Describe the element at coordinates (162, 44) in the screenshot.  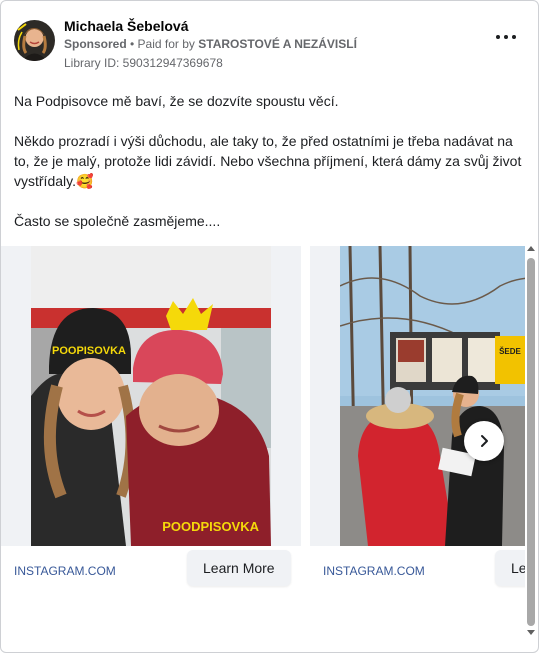
I see `paid-for-prefix: • Paid for by` at that location.